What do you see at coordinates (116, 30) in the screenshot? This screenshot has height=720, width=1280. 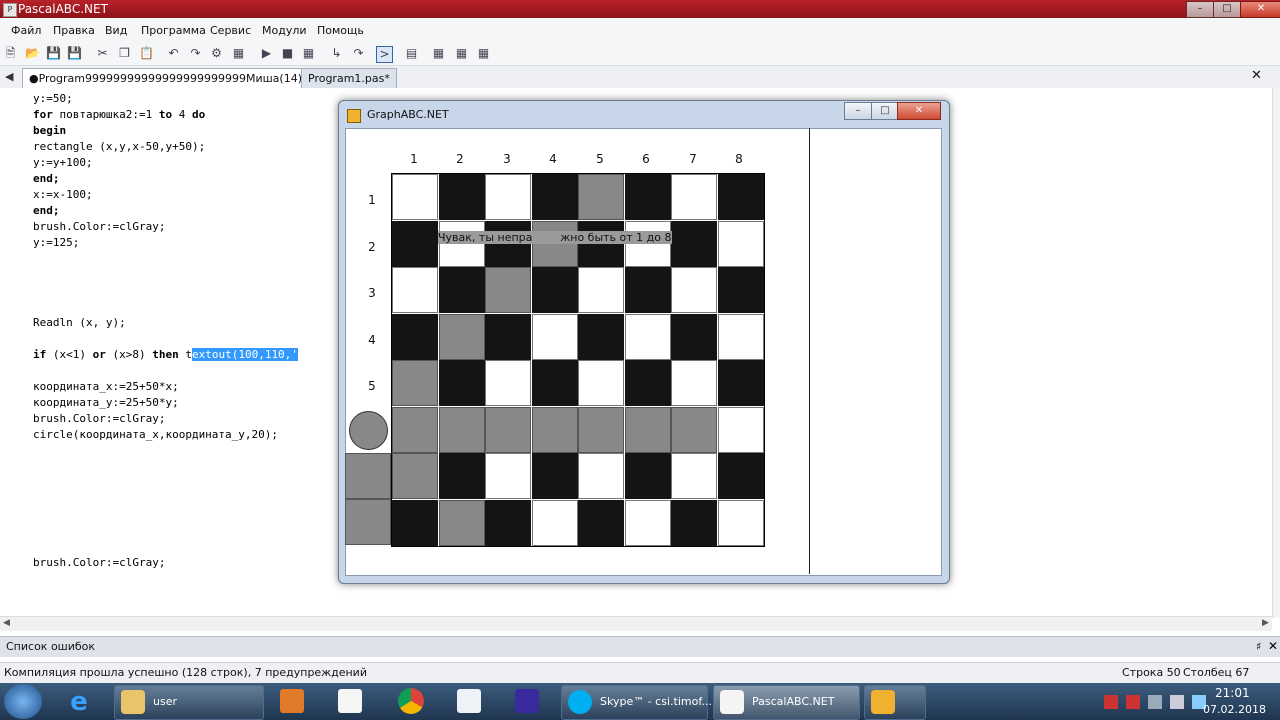 I see `menu-view: Вид` at bounding box center [116, 30].